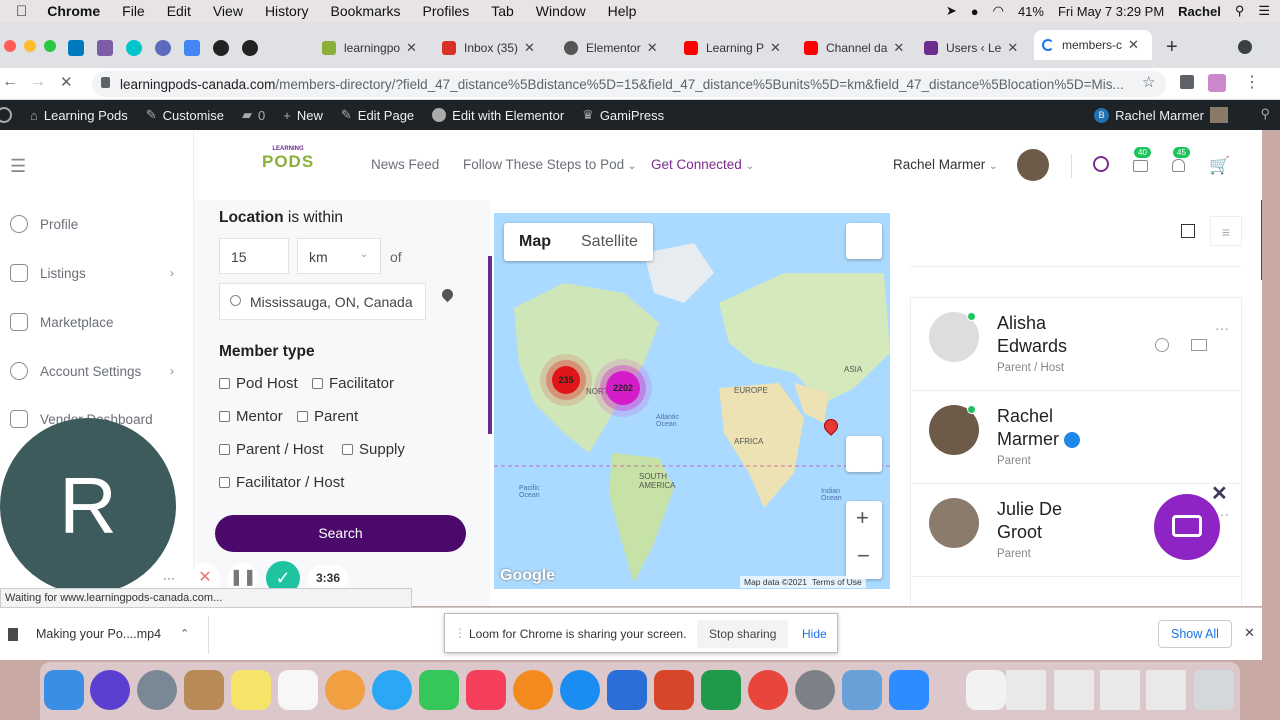  What do you see at coordinates (738, 48) in the screenshot?
I see `tab-youtube-learning: Learning P ✕` at bounding box center [738, 48].